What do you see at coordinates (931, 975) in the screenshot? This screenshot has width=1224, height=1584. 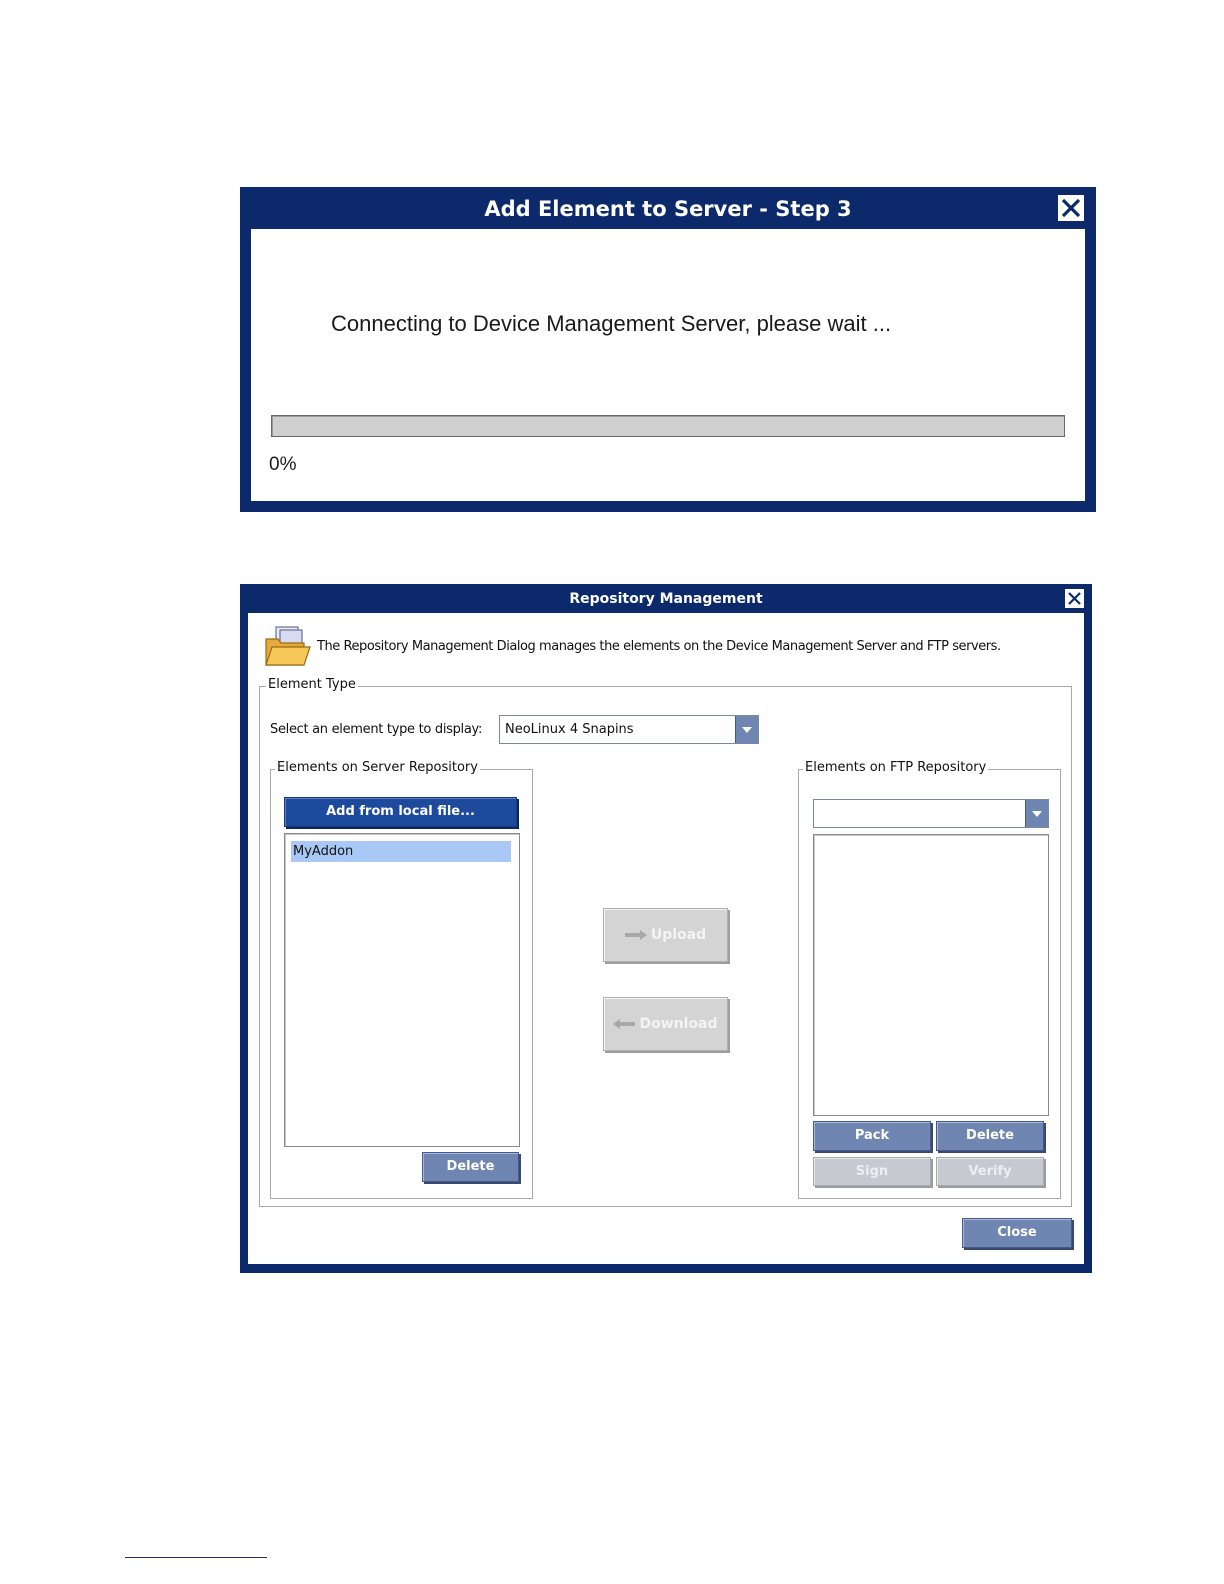 I see `ftp-elements-list` at bounding box center [931, 975].